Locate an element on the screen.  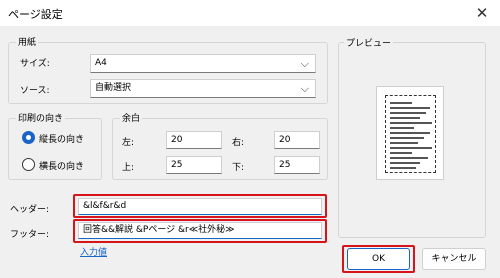
footer-label: フッター: is located at coordinates (30, 235).